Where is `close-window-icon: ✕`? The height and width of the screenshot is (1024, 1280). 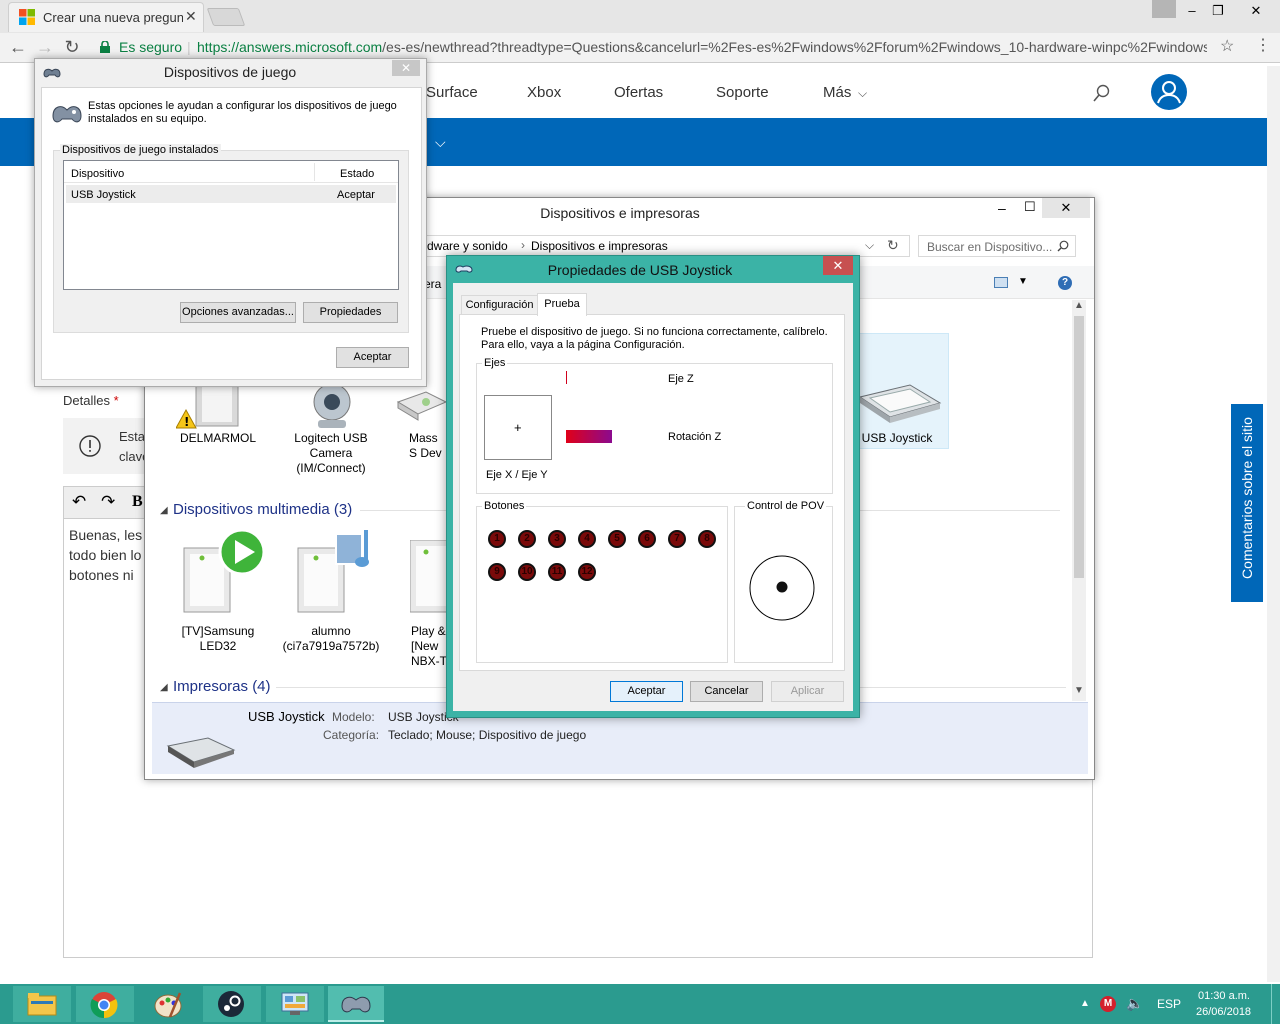 close-window-icon: ✕ is located at coordinates (1256, 11).